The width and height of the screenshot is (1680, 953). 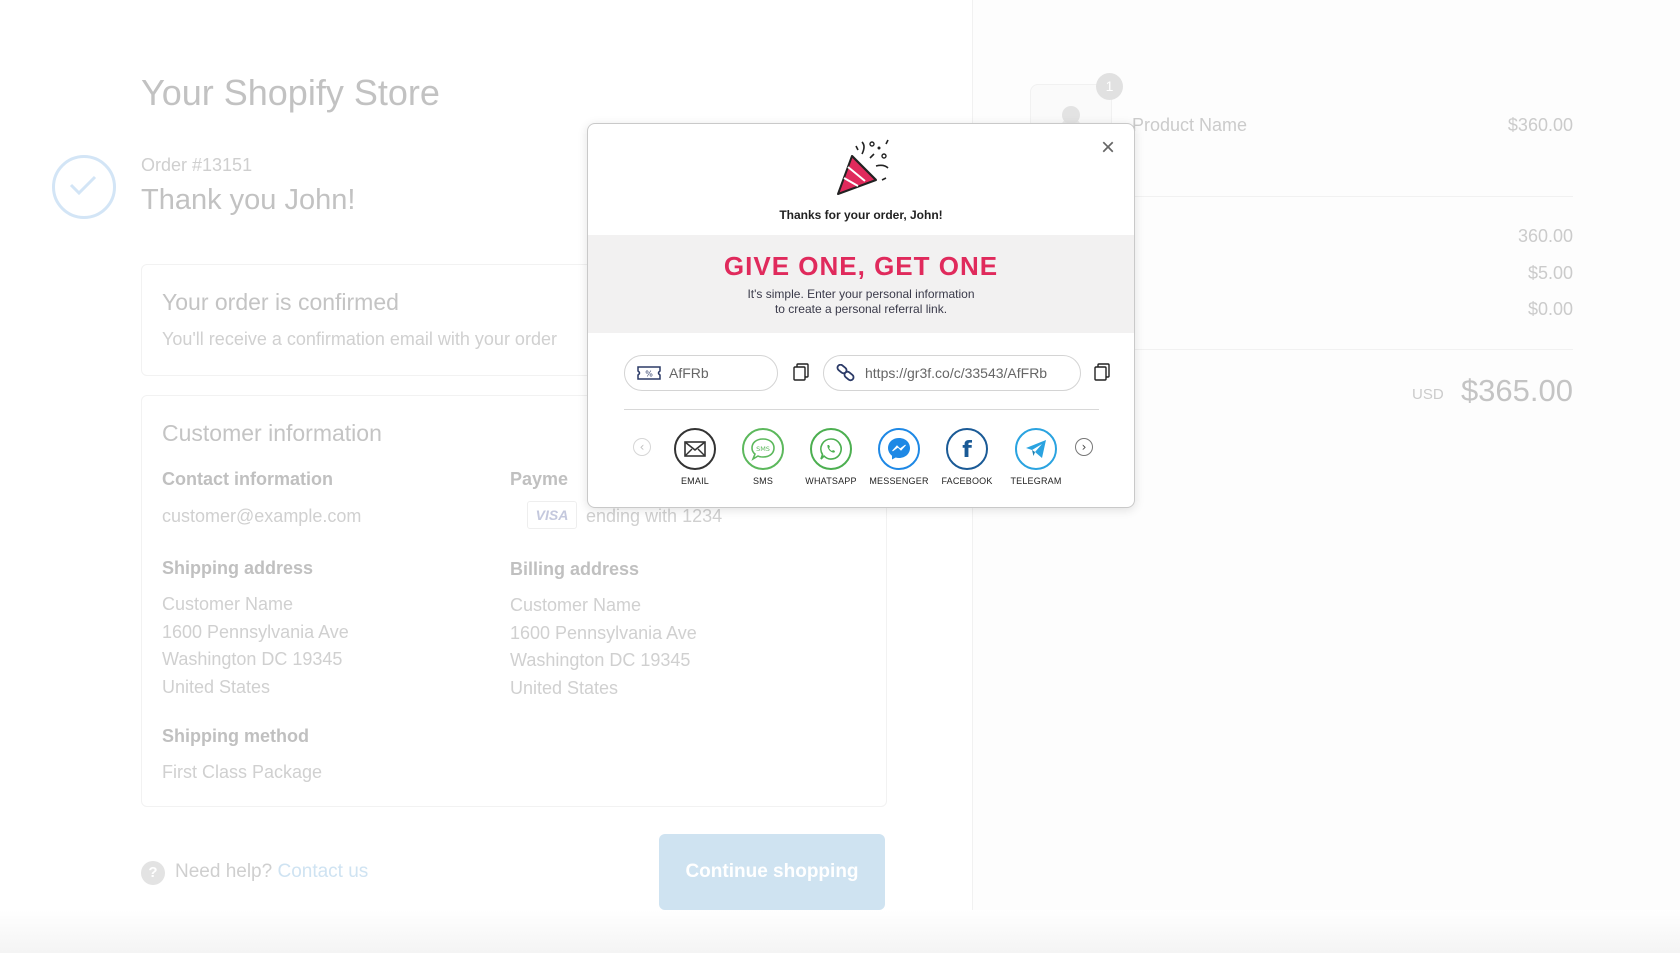 What do you see at coordinates (1545, 236) in the screenshot?
I see `subtotal-value: 360.00` at bounding box center [1545, 236].